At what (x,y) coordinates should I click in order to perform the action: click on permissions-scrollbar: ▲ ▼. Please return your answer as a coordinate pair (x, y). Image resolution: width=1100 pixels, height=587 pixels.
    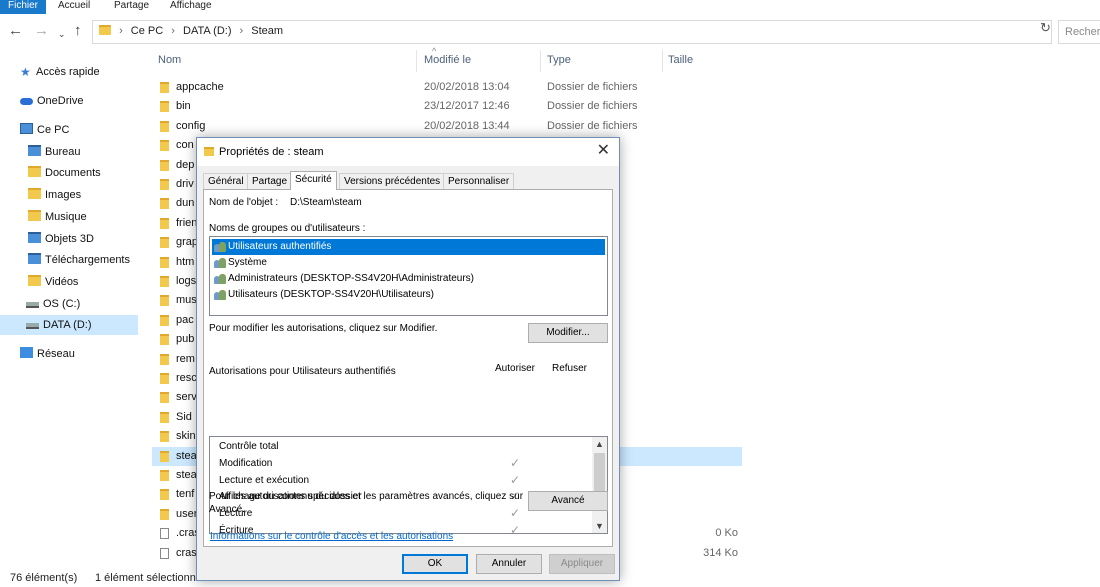
    Looking at the image, I should click on (599, 485).